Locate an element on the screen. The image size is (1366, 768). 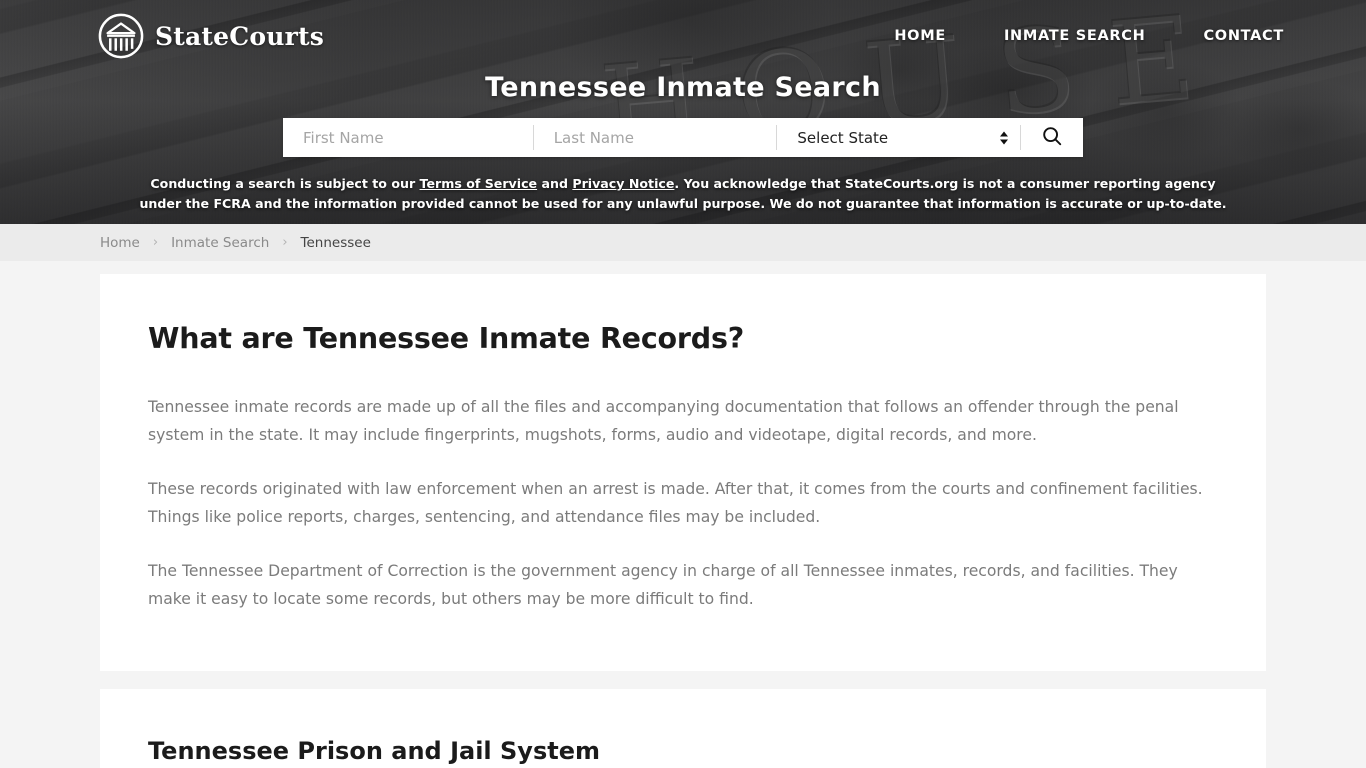
inmate-search-form: Select State is located at coordinates (683, 137).